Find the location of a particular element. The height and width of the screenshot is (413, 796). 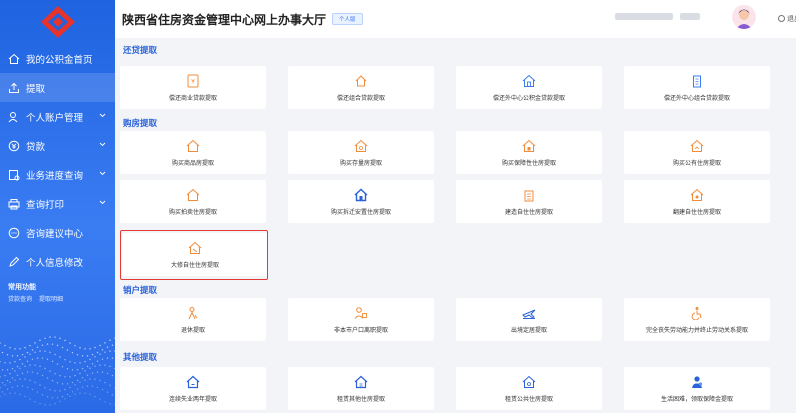

plane-icon is located at coordinates (529, 313).